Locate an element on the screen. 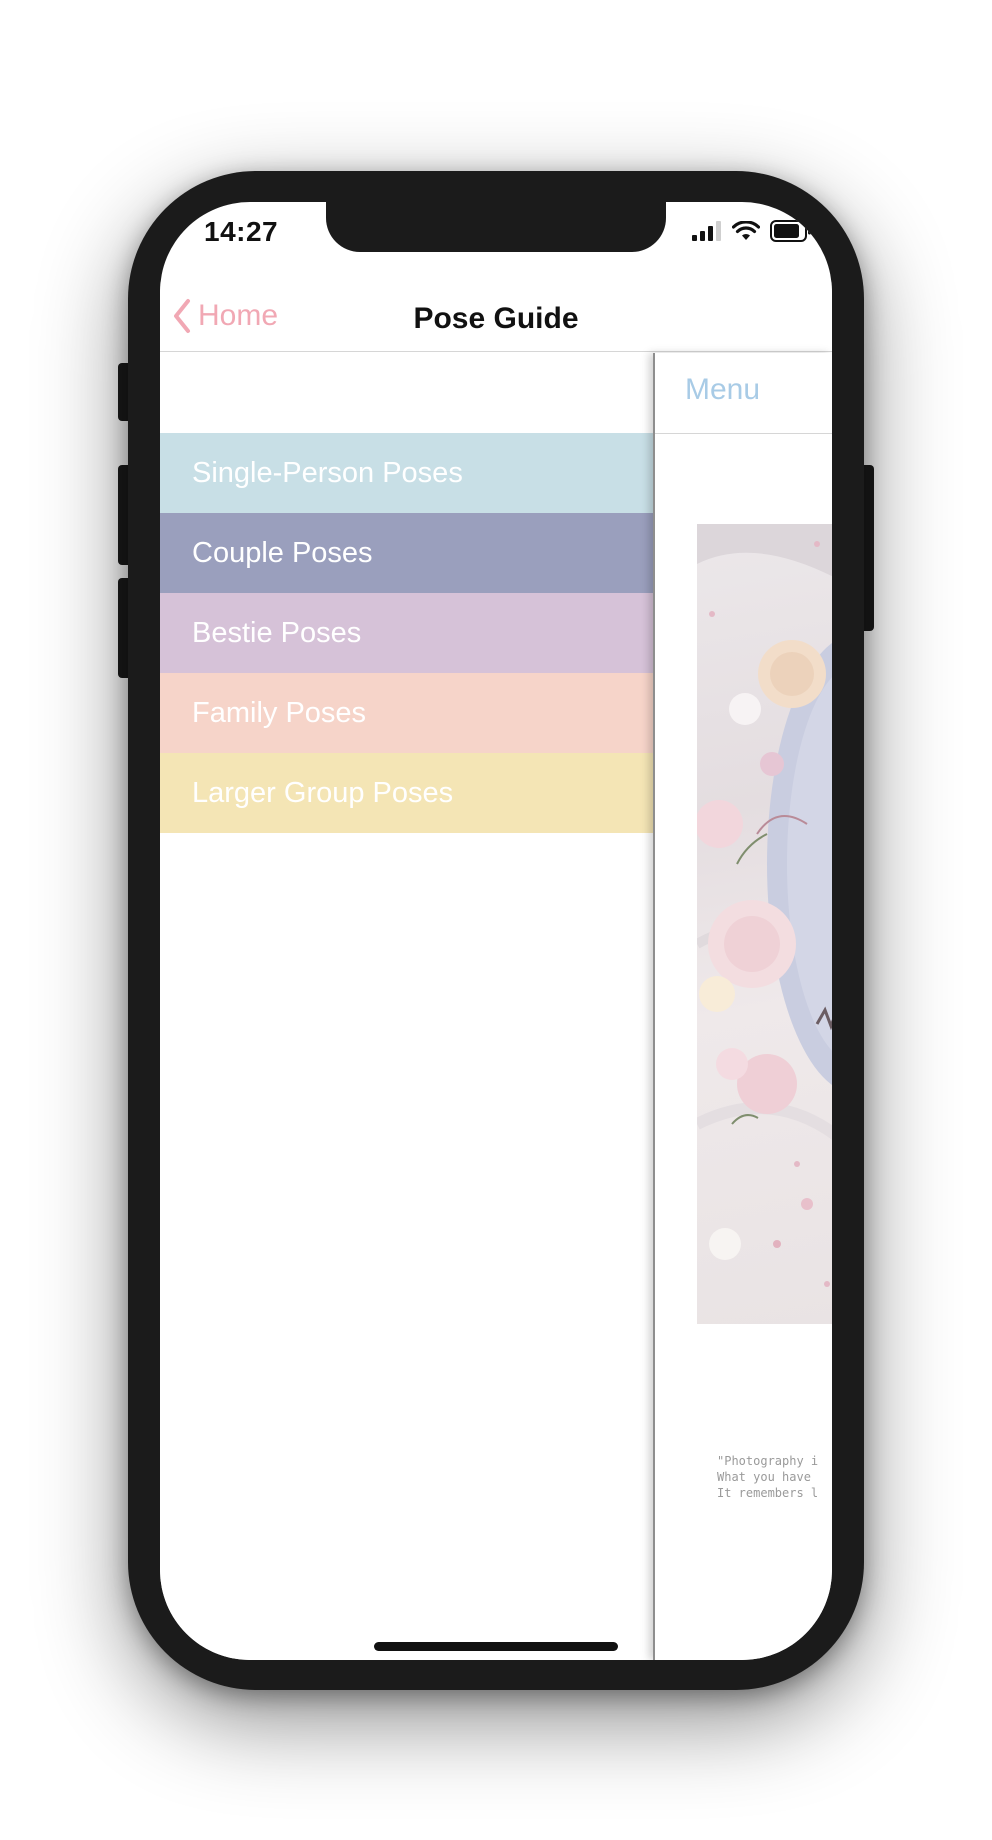 This screenshot has width=992, height=1840. menu-item-family-poses: Family Poses is located at coordinates (406, 713).